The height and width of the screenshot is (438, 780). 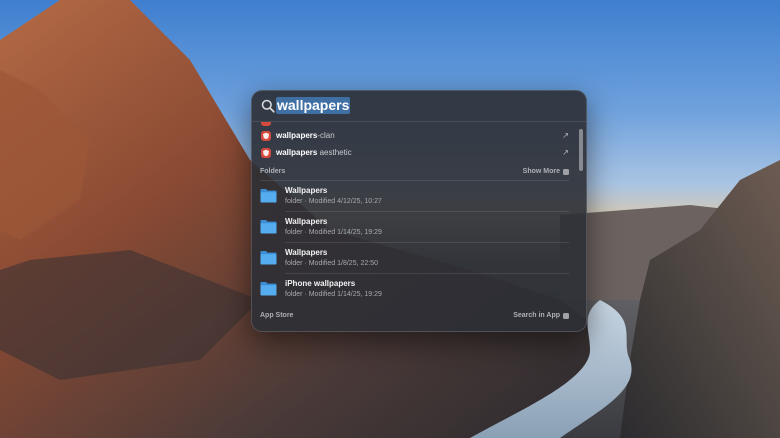 What do you see at coordinates (313, 105) in the screenshot?
I see `search-input: wallpapers` at bounding box center [313, 105].